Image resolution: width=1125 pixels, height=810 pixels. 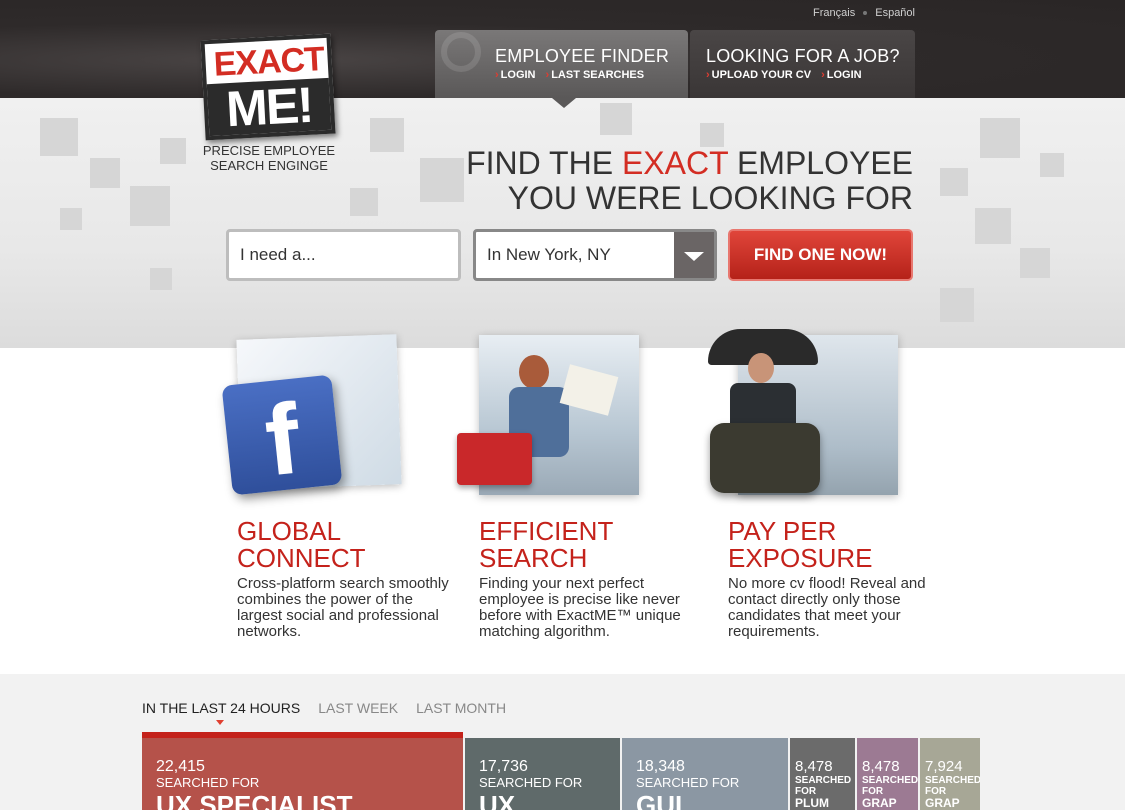 I want to click on exactme-logo: EXACT ME!, so click(x=268, y=87).